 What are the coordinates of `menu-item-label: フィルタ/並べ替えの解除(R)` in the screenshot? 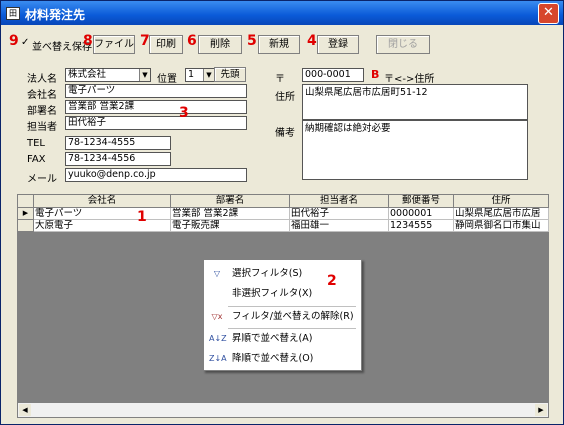 It's located at (293, 316).